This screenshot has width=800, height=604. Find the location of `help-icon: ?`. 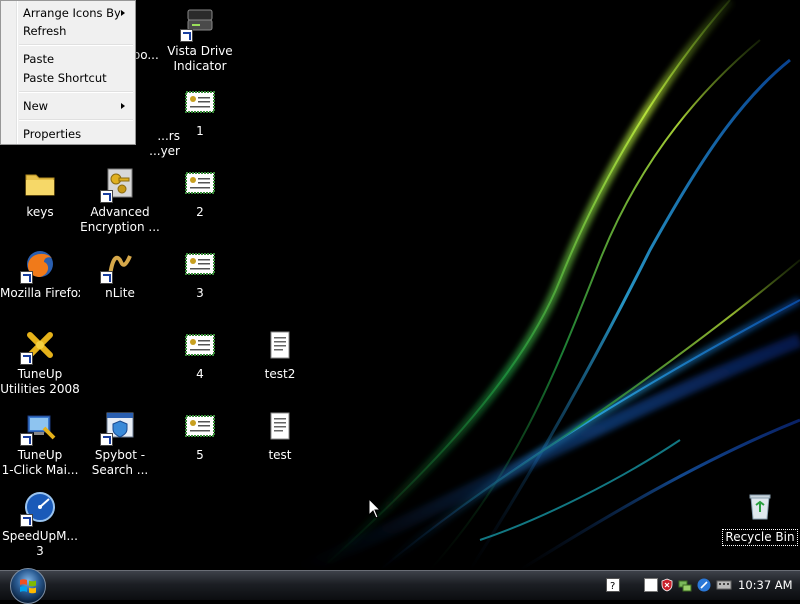

help-icon: ? is located at coordinates (613, 585).